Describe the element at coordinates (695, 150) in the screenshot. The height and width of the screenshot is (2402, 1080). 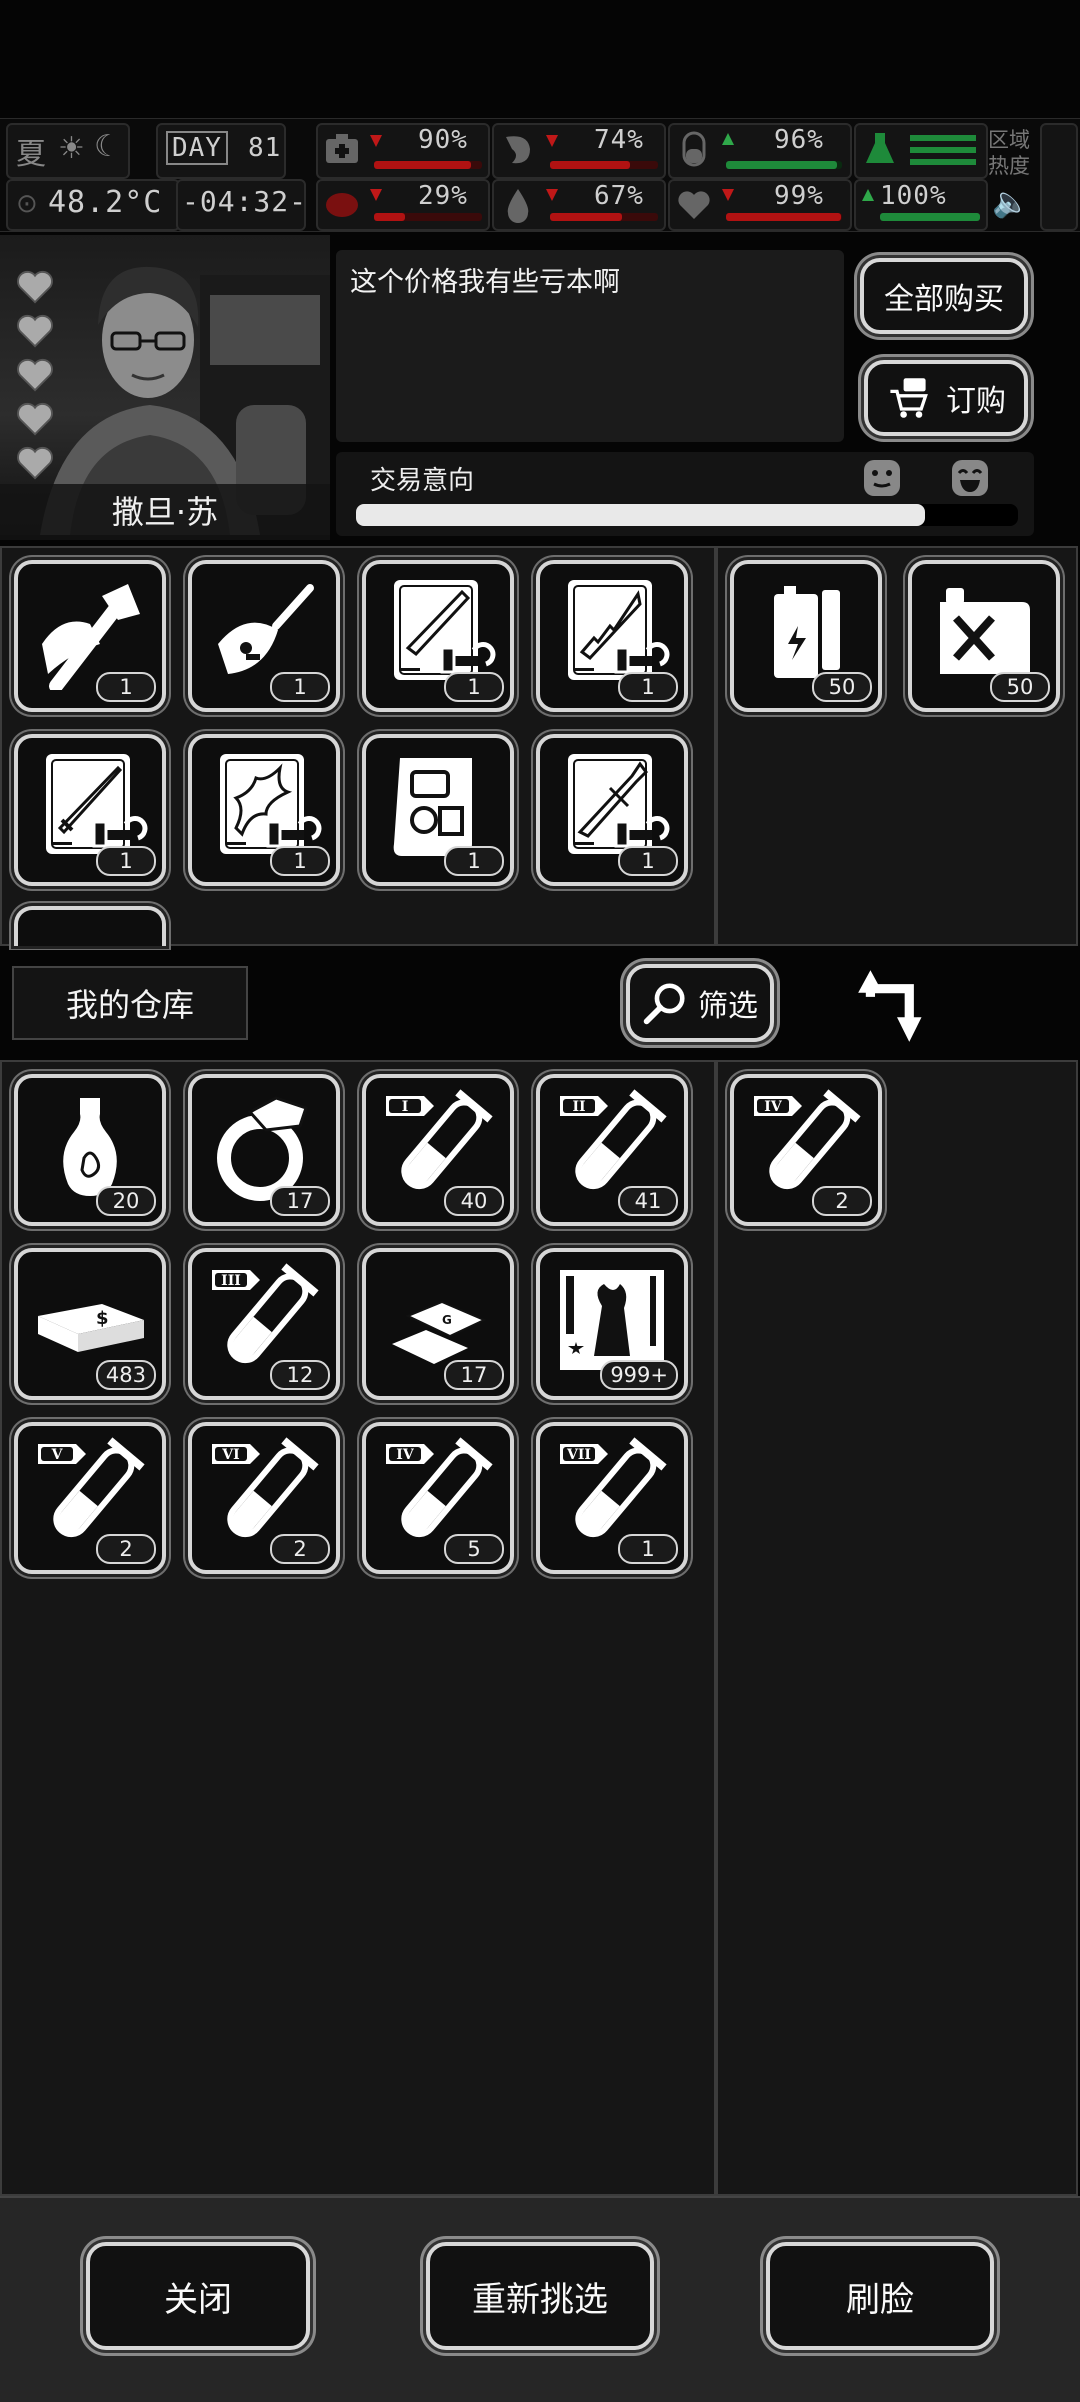
I see `capsule-icon` at that location.